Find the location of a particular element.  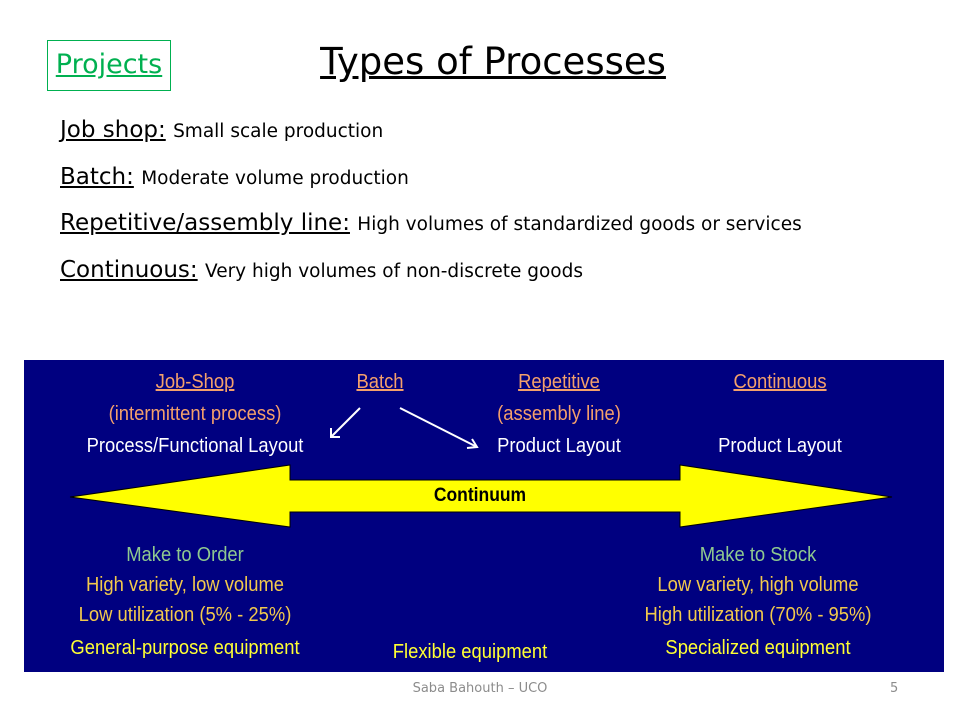

batch-to-process-arrow is located at coordinates (345, 422).